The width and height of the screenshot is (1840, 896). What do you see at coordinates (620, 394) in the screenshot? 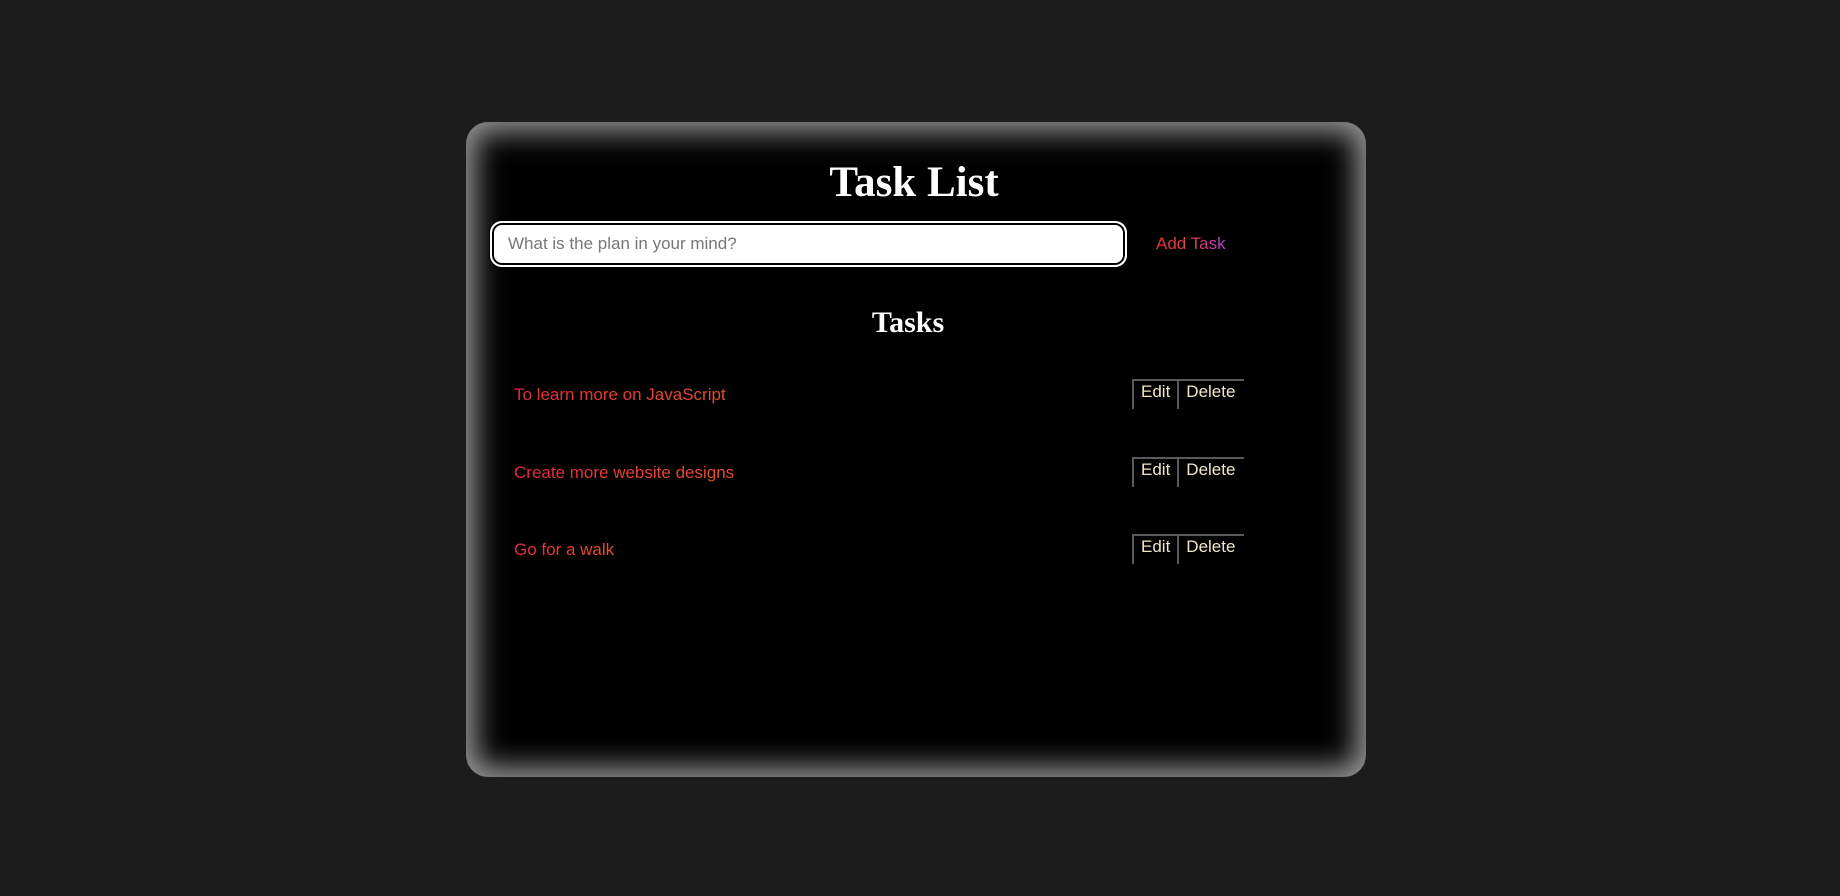
I see `task-text: To learn more on JavaScript` at bounding box center [620, 394].